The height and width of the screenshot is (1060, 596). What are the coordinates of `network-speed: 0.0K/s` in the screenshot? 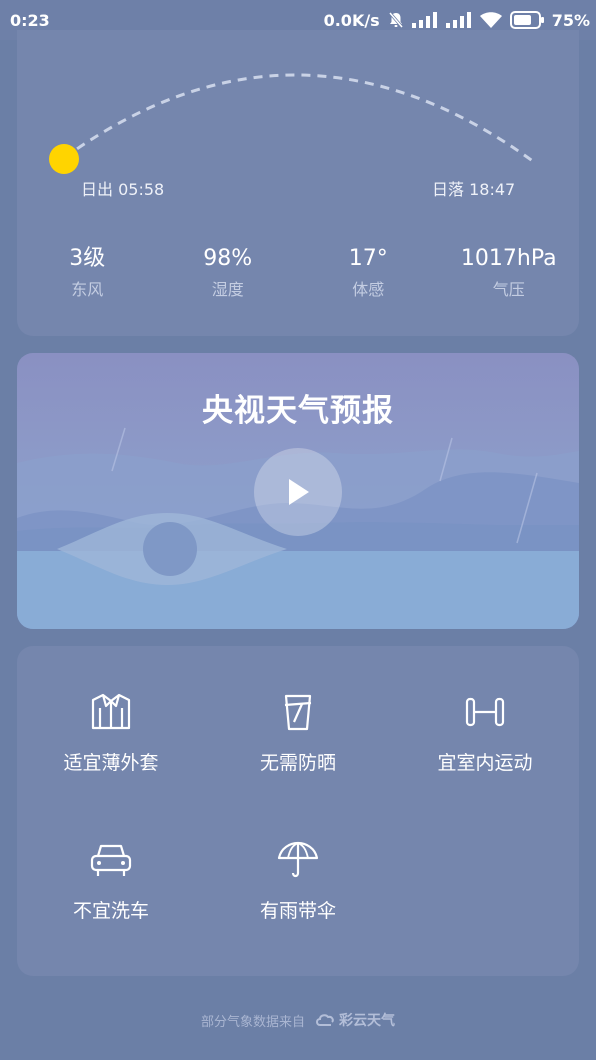 It's located at (351, 20).